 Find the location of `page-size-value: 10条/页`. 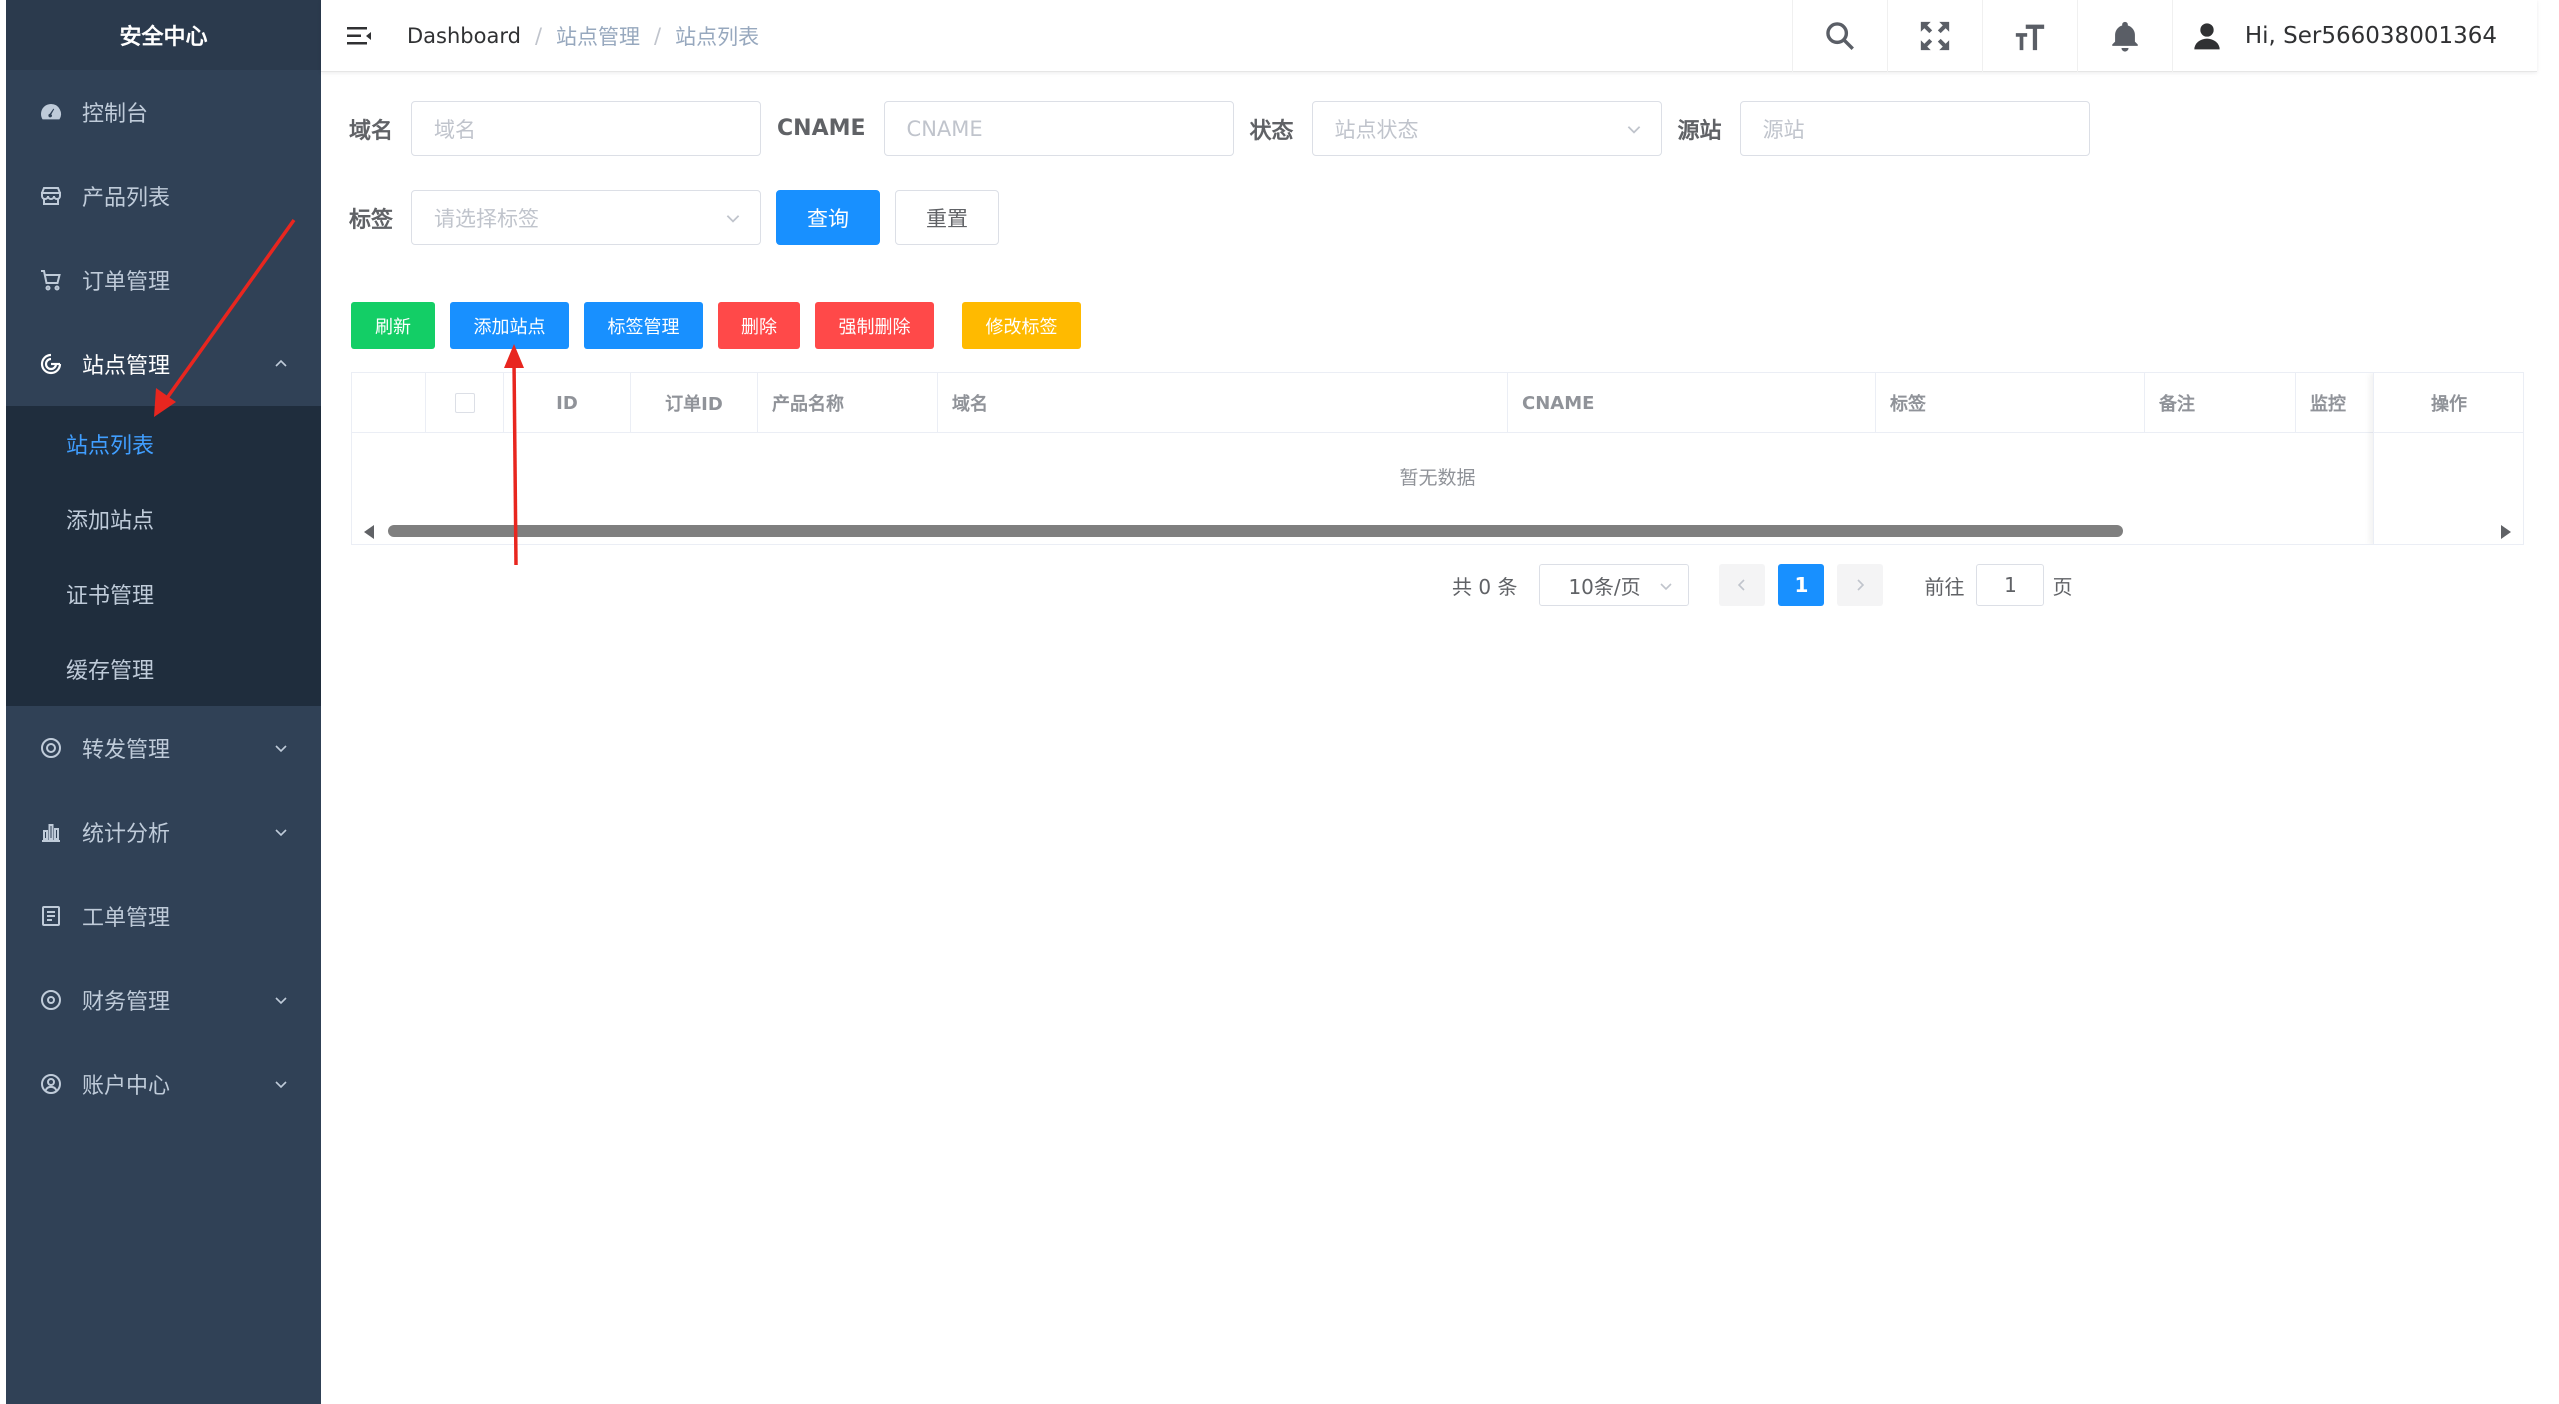

page-size-value: 10条/页 is located at coordinates (1604, 586).